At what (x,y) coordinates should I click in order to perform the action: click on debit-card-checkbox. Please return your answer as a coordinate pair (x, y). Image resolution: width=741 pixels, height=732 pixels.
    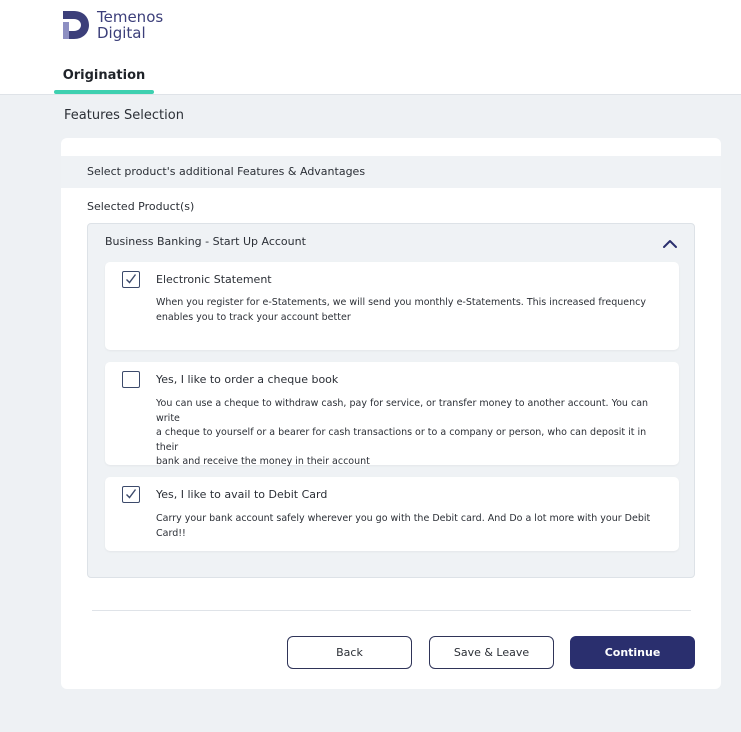
    Looking at the image, I should click on (131, 494).